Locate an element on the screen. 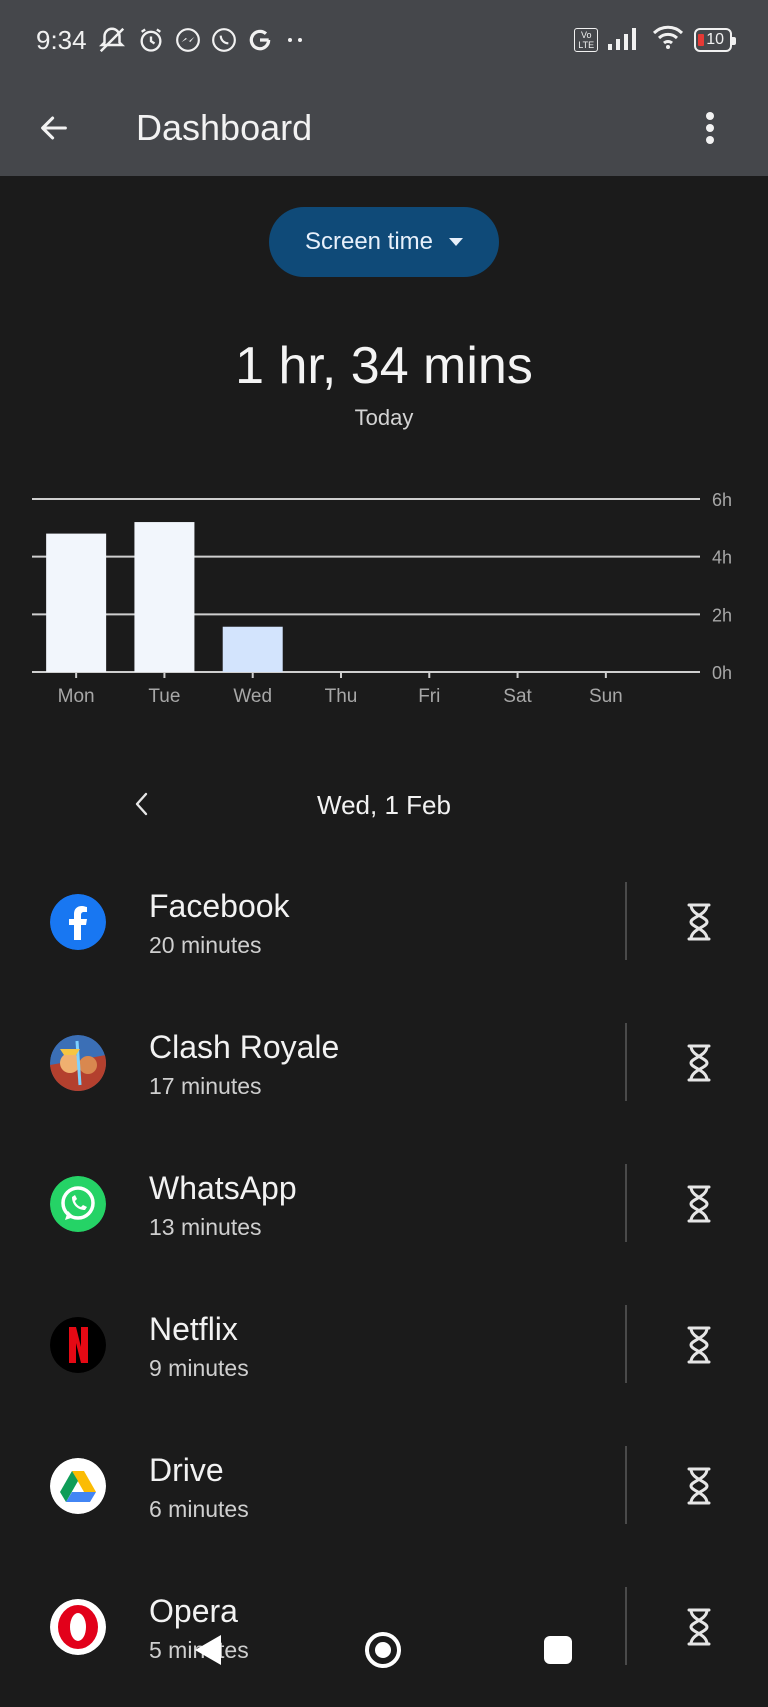 This screenshot has width=768, height=1707. back-triangle-icon is located at coordinates (208, 1650).